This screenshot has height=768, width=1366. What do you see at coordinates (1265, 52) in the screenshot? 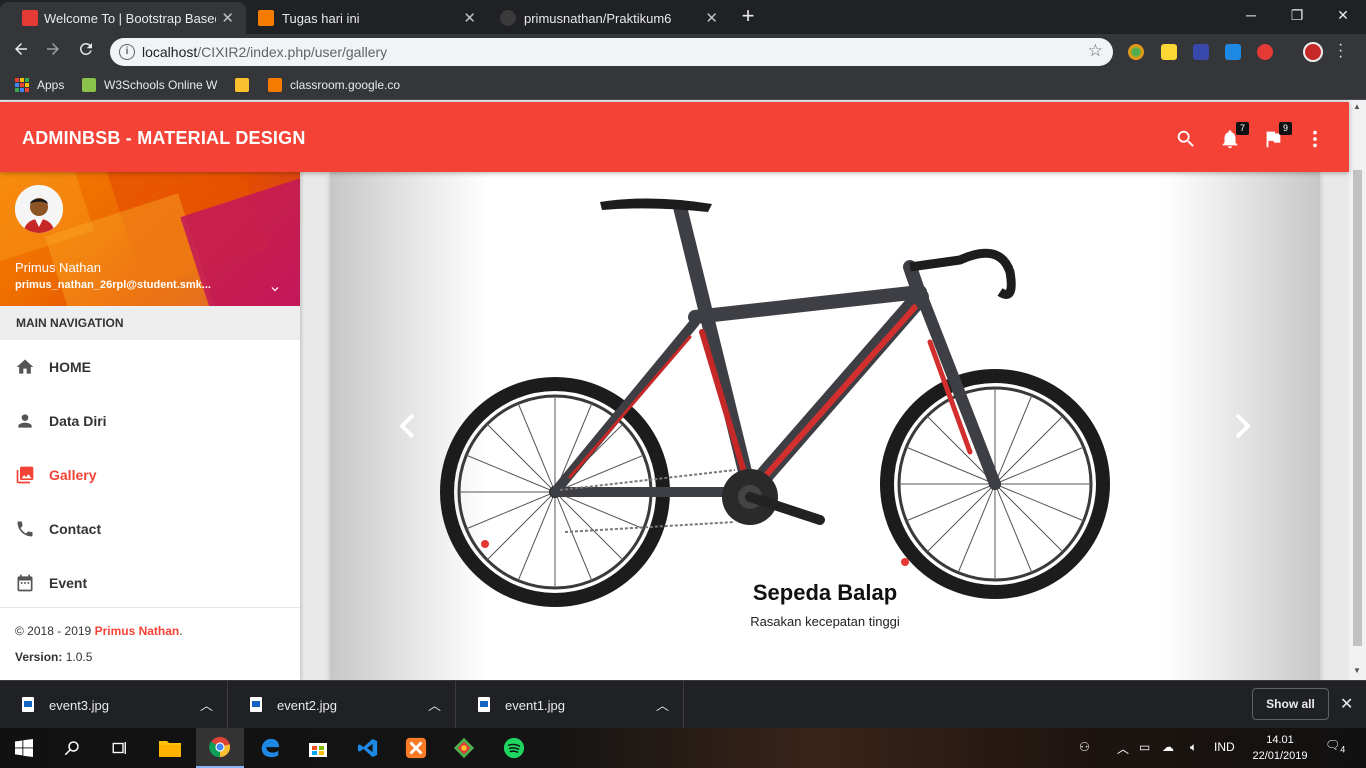
I see `extension-adblock-icon` at bounding box center [1265, 52].